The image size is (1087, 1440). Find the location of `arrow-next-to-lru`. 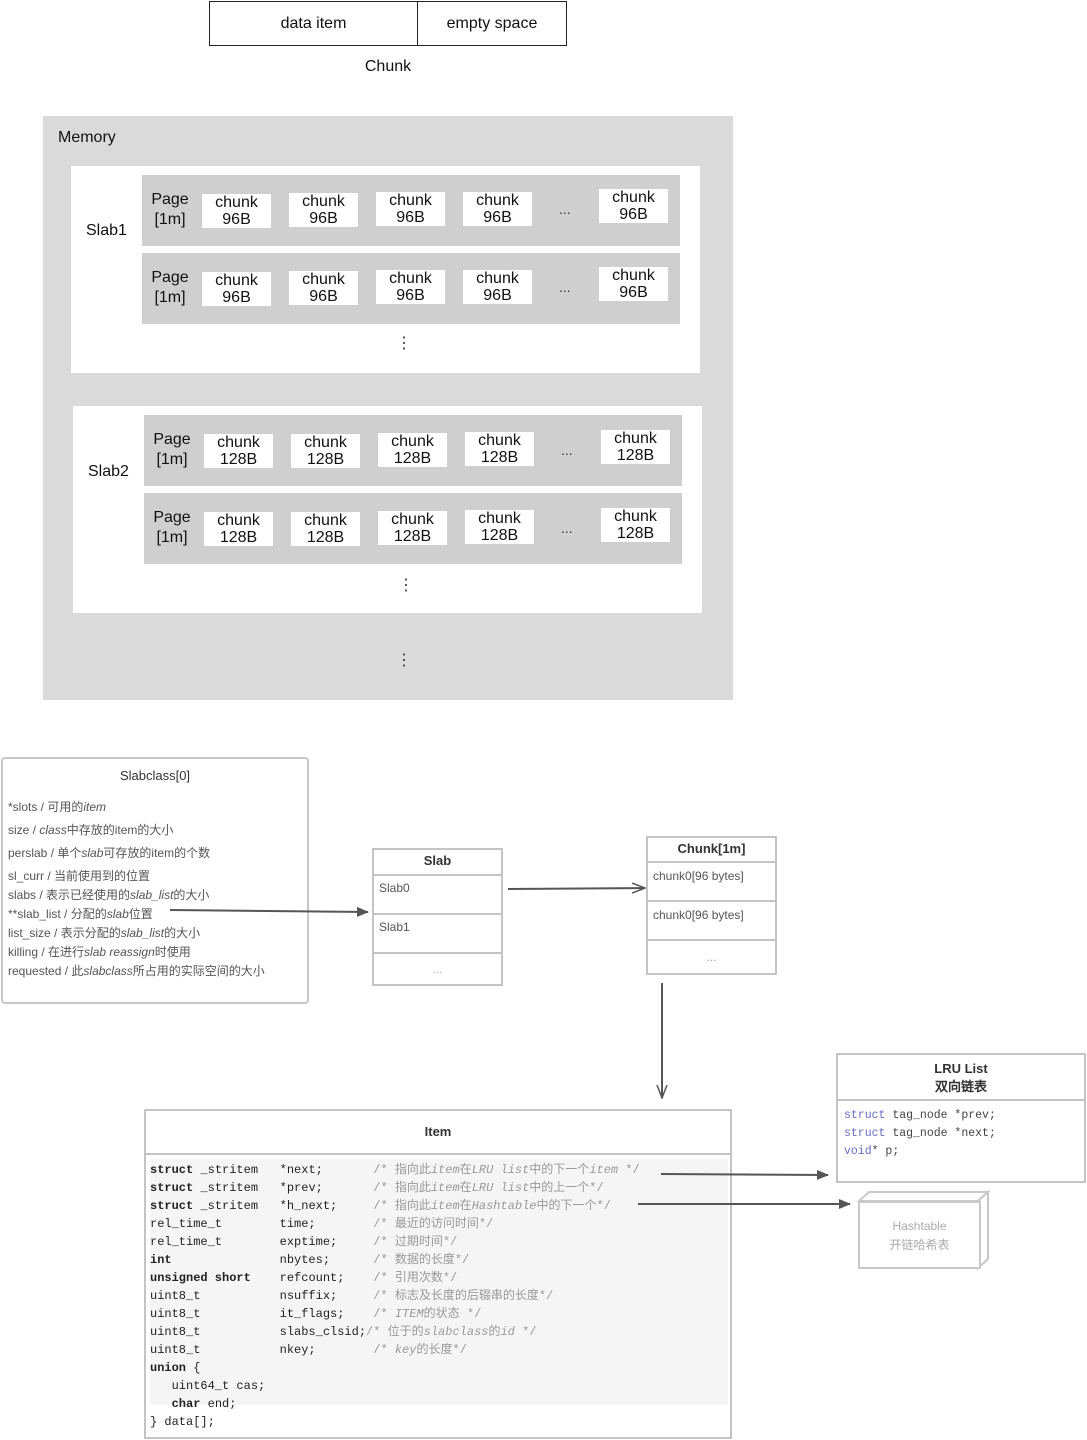

arrow-next-to-lru is located at coordinates (744, 1174).